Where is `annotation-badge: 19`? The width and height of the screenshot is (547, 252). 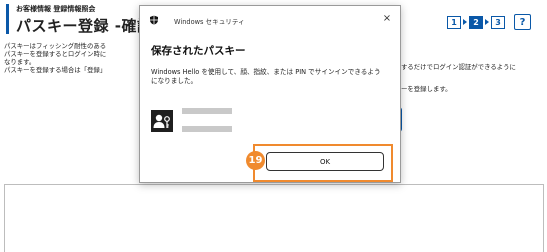 annotation-badge: 19 is located at coordinates (255, 160).